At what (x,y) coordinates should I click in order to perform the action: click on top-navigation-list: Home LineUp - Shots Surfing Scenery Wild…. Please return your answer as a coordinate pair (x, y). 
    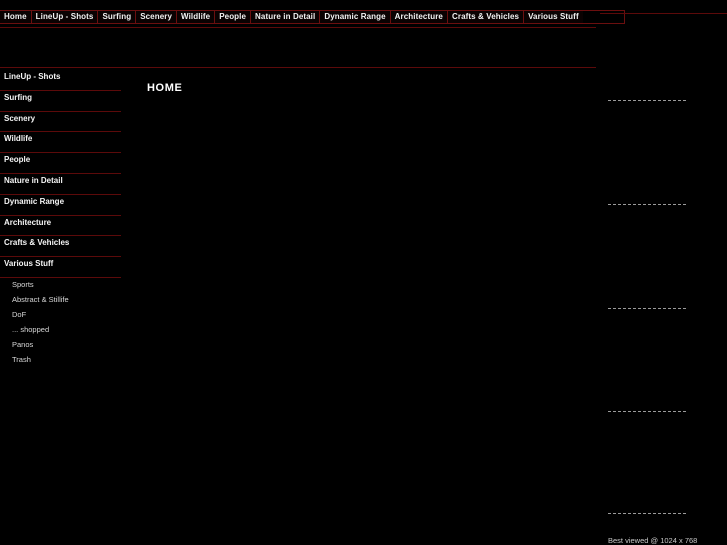
    Looking at the image, I should click on (312, 17).